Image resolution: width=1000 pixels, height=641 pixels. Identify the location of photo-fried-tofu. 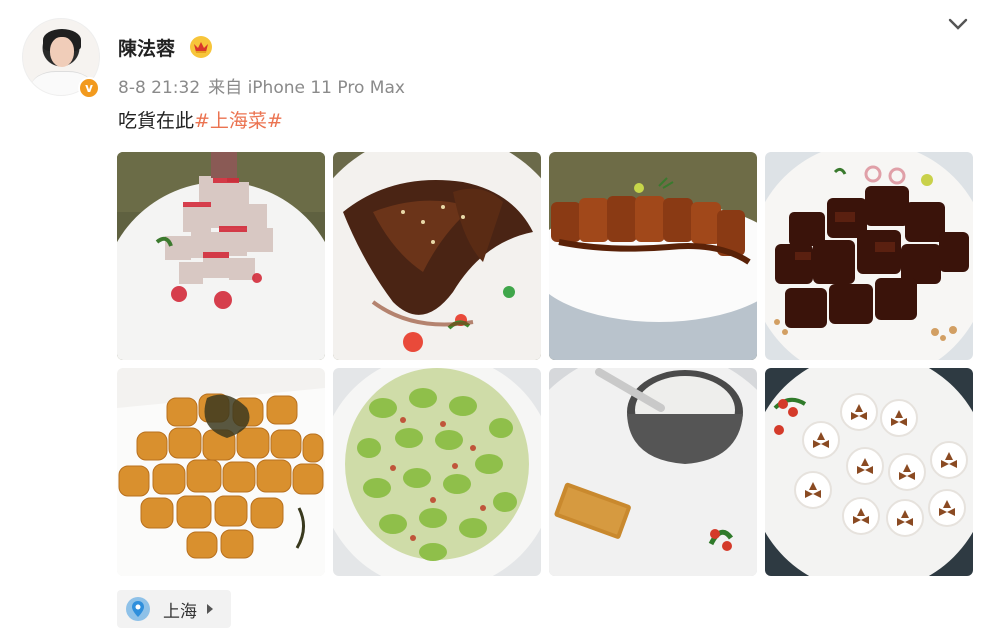
(221, 472).